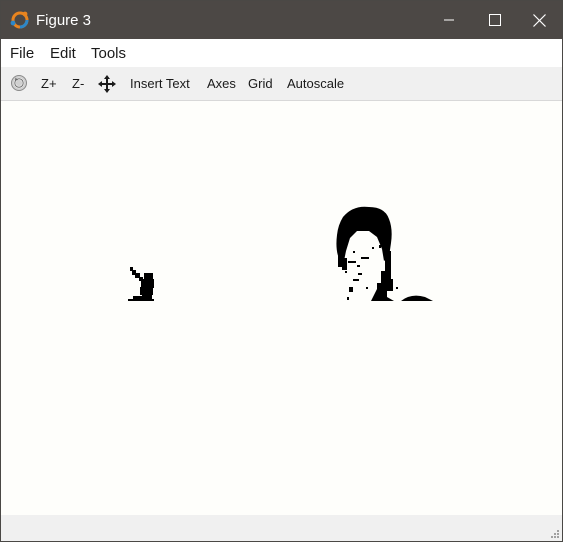  What do you see at coordinates (315, 83) in the screenshot?
I see `autoscale-button: Autoscale` at bounding box center [315, 83].